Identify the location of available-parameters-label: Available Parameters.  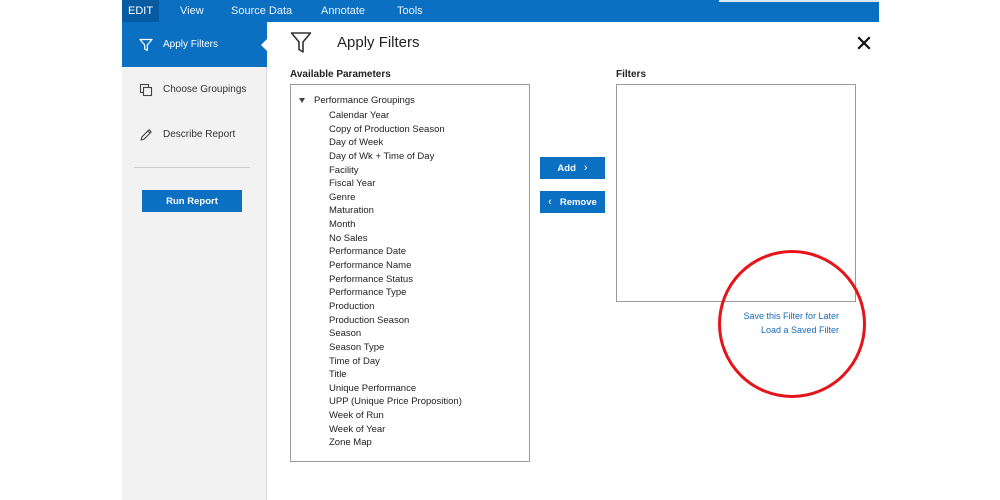
(340, 74).